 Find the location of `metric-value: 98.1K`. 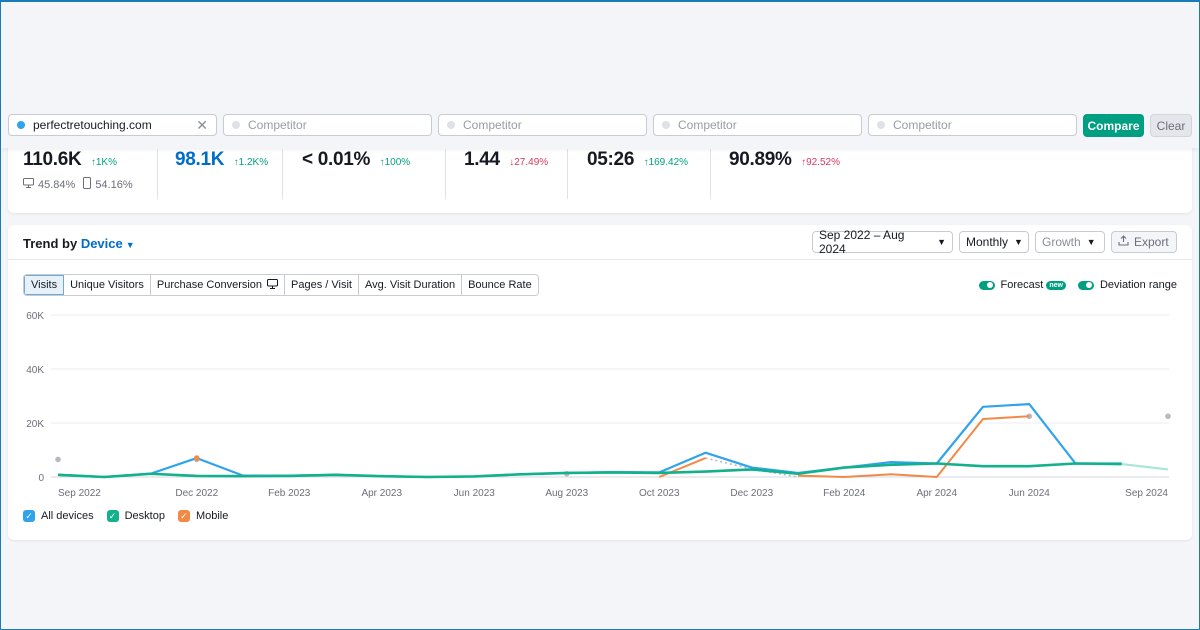

metric-value: 98.1K is located at coordinates (200, 159).